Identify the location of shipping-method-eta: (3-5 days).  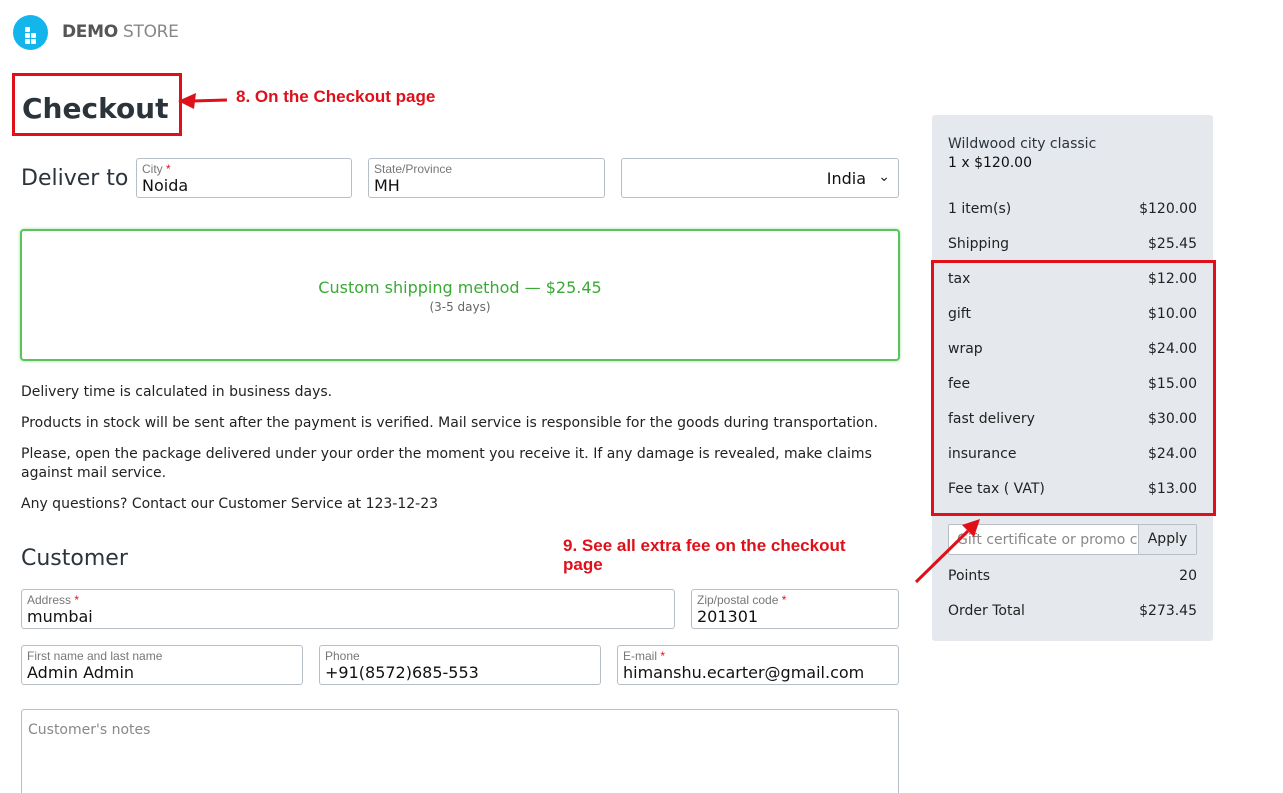
(460, 307).